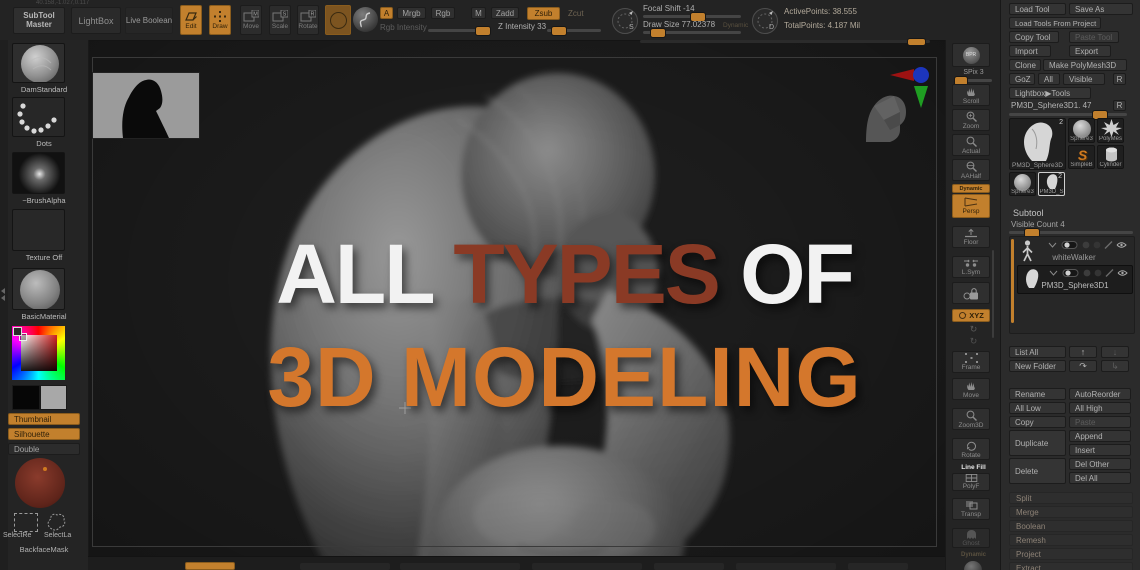 This screenshot has width=1140, height=570. I want to click on m-button: M, so click(478, 13).